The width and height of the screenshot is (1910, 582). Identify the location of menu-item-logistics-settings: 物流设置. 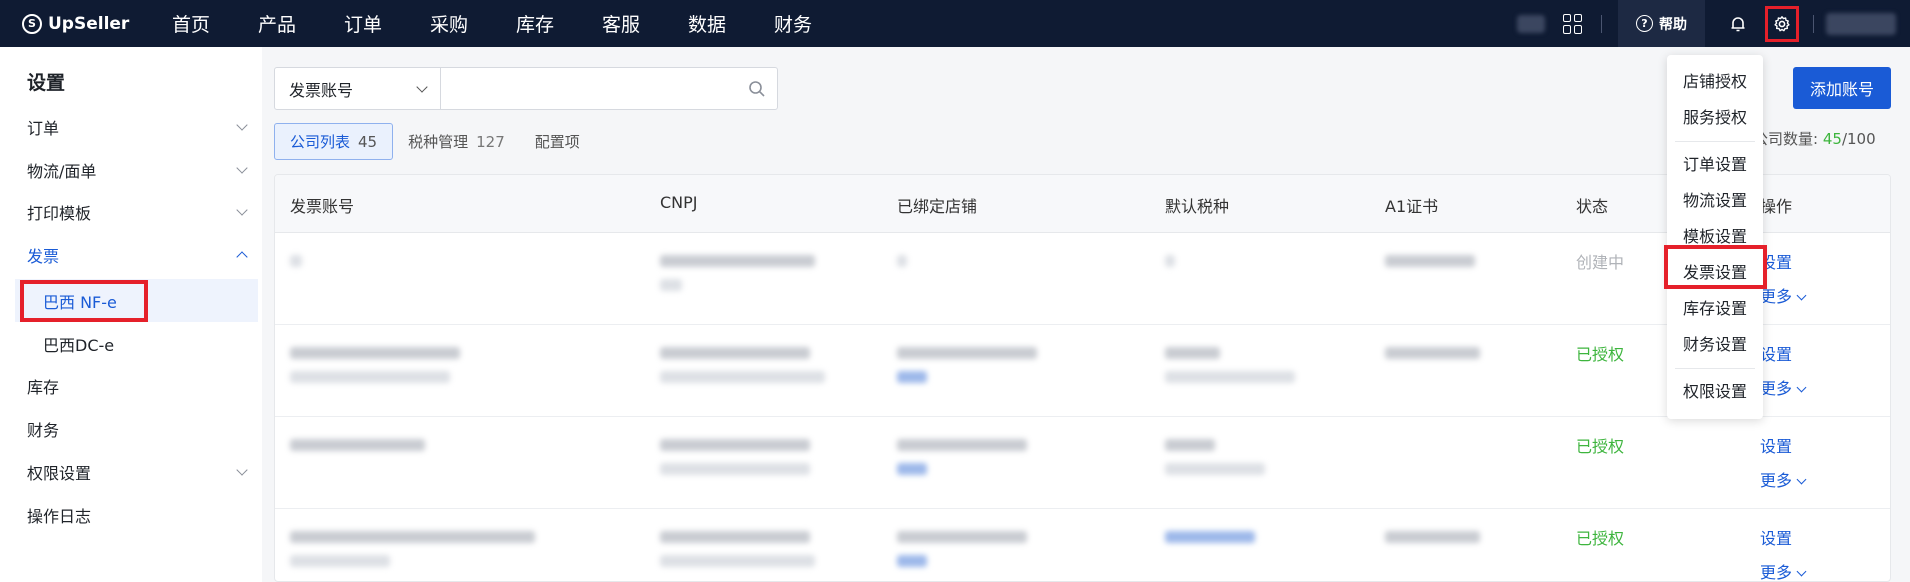
(1715, 199).